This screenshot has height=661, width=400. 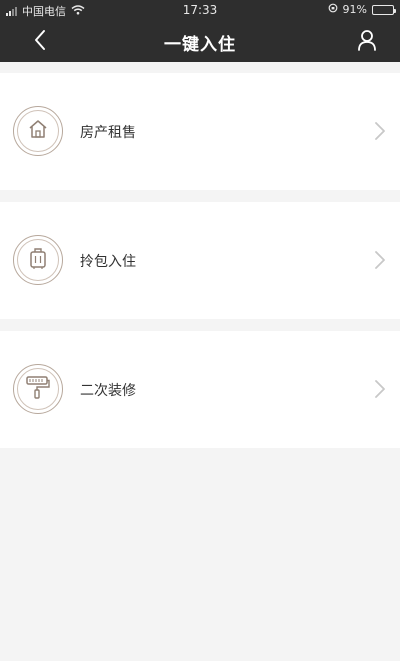 I want to click on page-title: 一键入住, so click(x=200, y=45).